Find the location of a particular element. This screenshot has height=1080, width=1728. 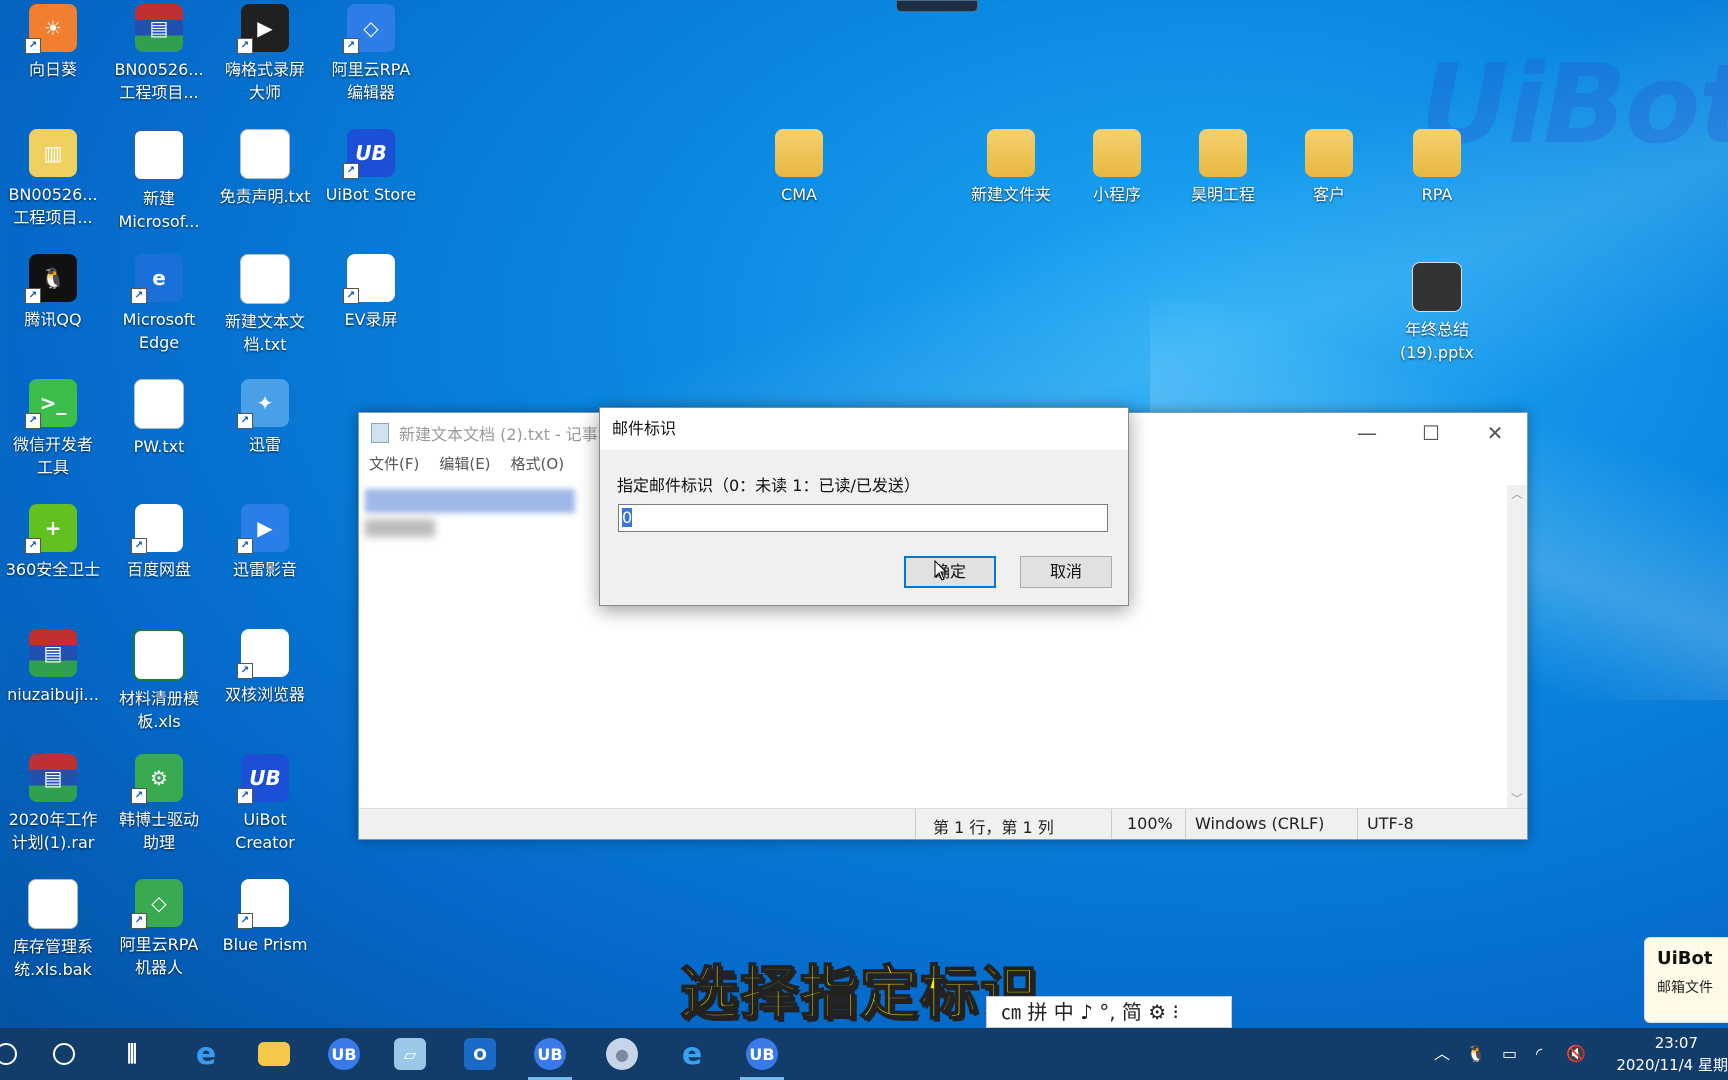

aliyun-rpa-robot-icon: ◇ ↗ is located at coordinates (157, 904).